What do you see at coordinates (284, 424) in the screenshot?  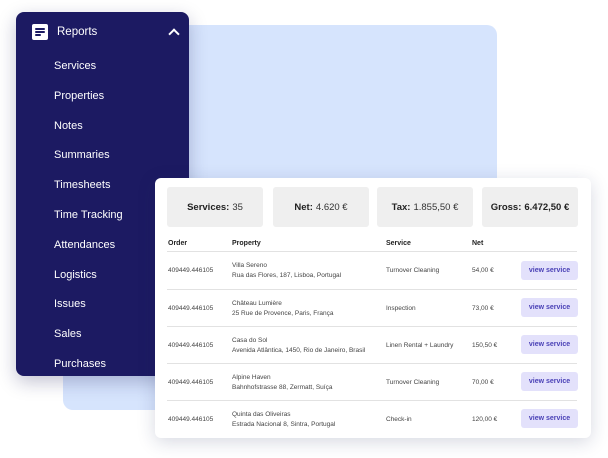 I see `property-address: Estrada Nacional 8, Sintra, Portugal` at bounding box center [284, 424].